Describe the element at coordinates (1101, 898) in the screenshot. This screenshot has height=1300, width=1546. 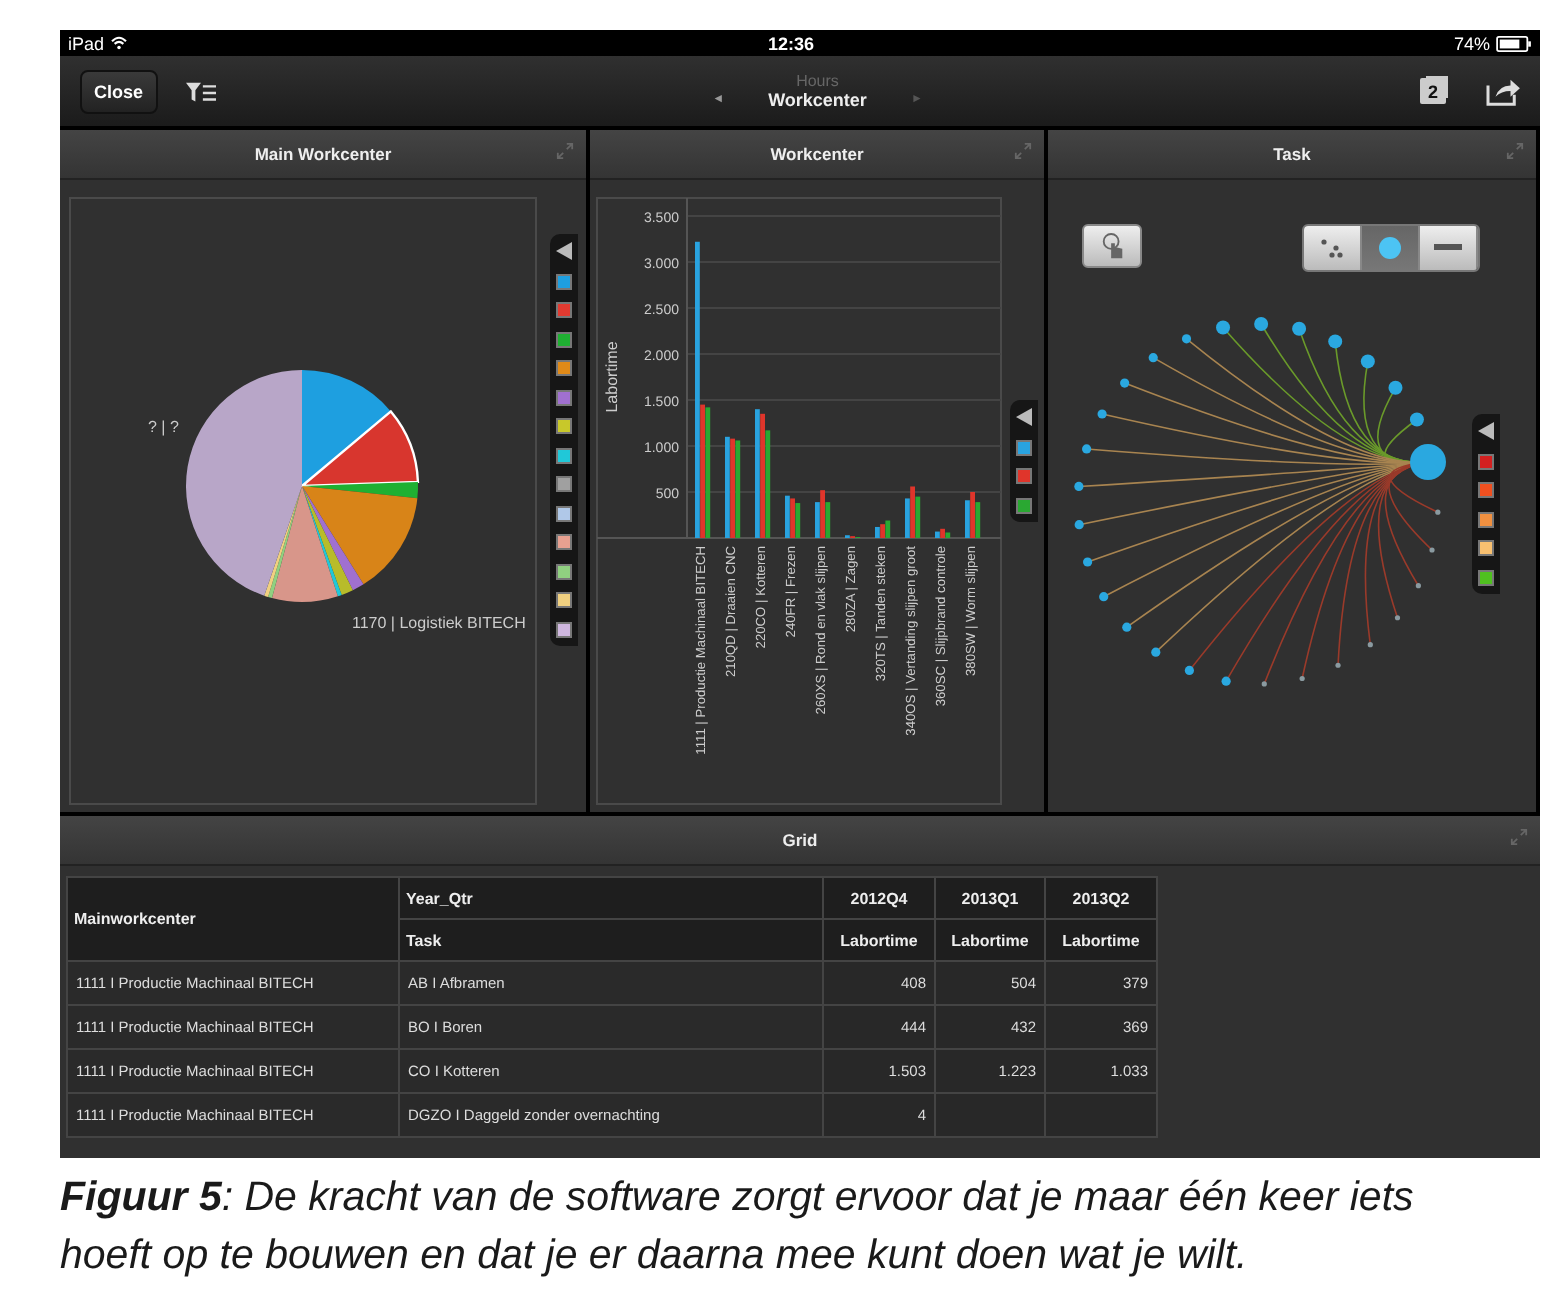
I see `column-header: 2013Q2` at that location.